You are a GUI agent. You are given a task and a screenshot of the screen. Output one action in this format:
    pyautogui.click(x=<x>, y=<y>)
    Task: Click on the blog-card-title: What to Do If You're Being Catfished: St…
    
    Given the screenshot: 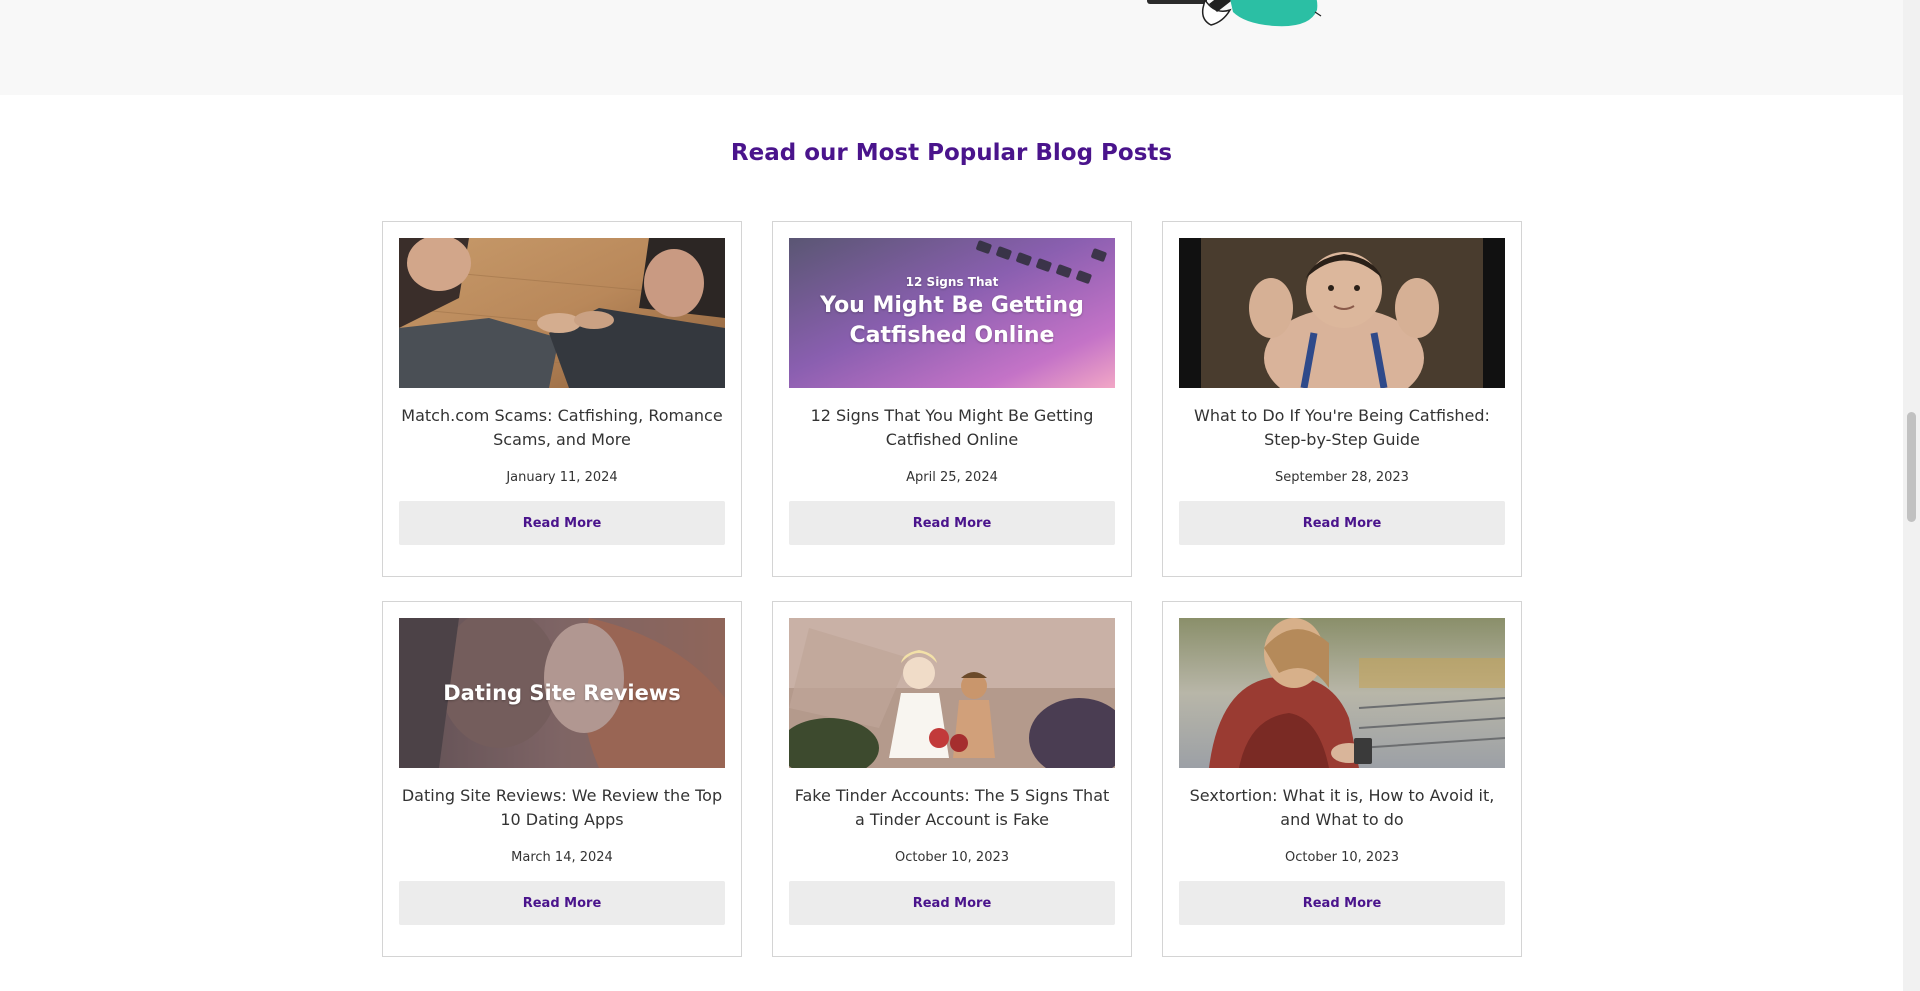 What is the action you would take?
    pyautogui.click(x=1342, y=430)
    